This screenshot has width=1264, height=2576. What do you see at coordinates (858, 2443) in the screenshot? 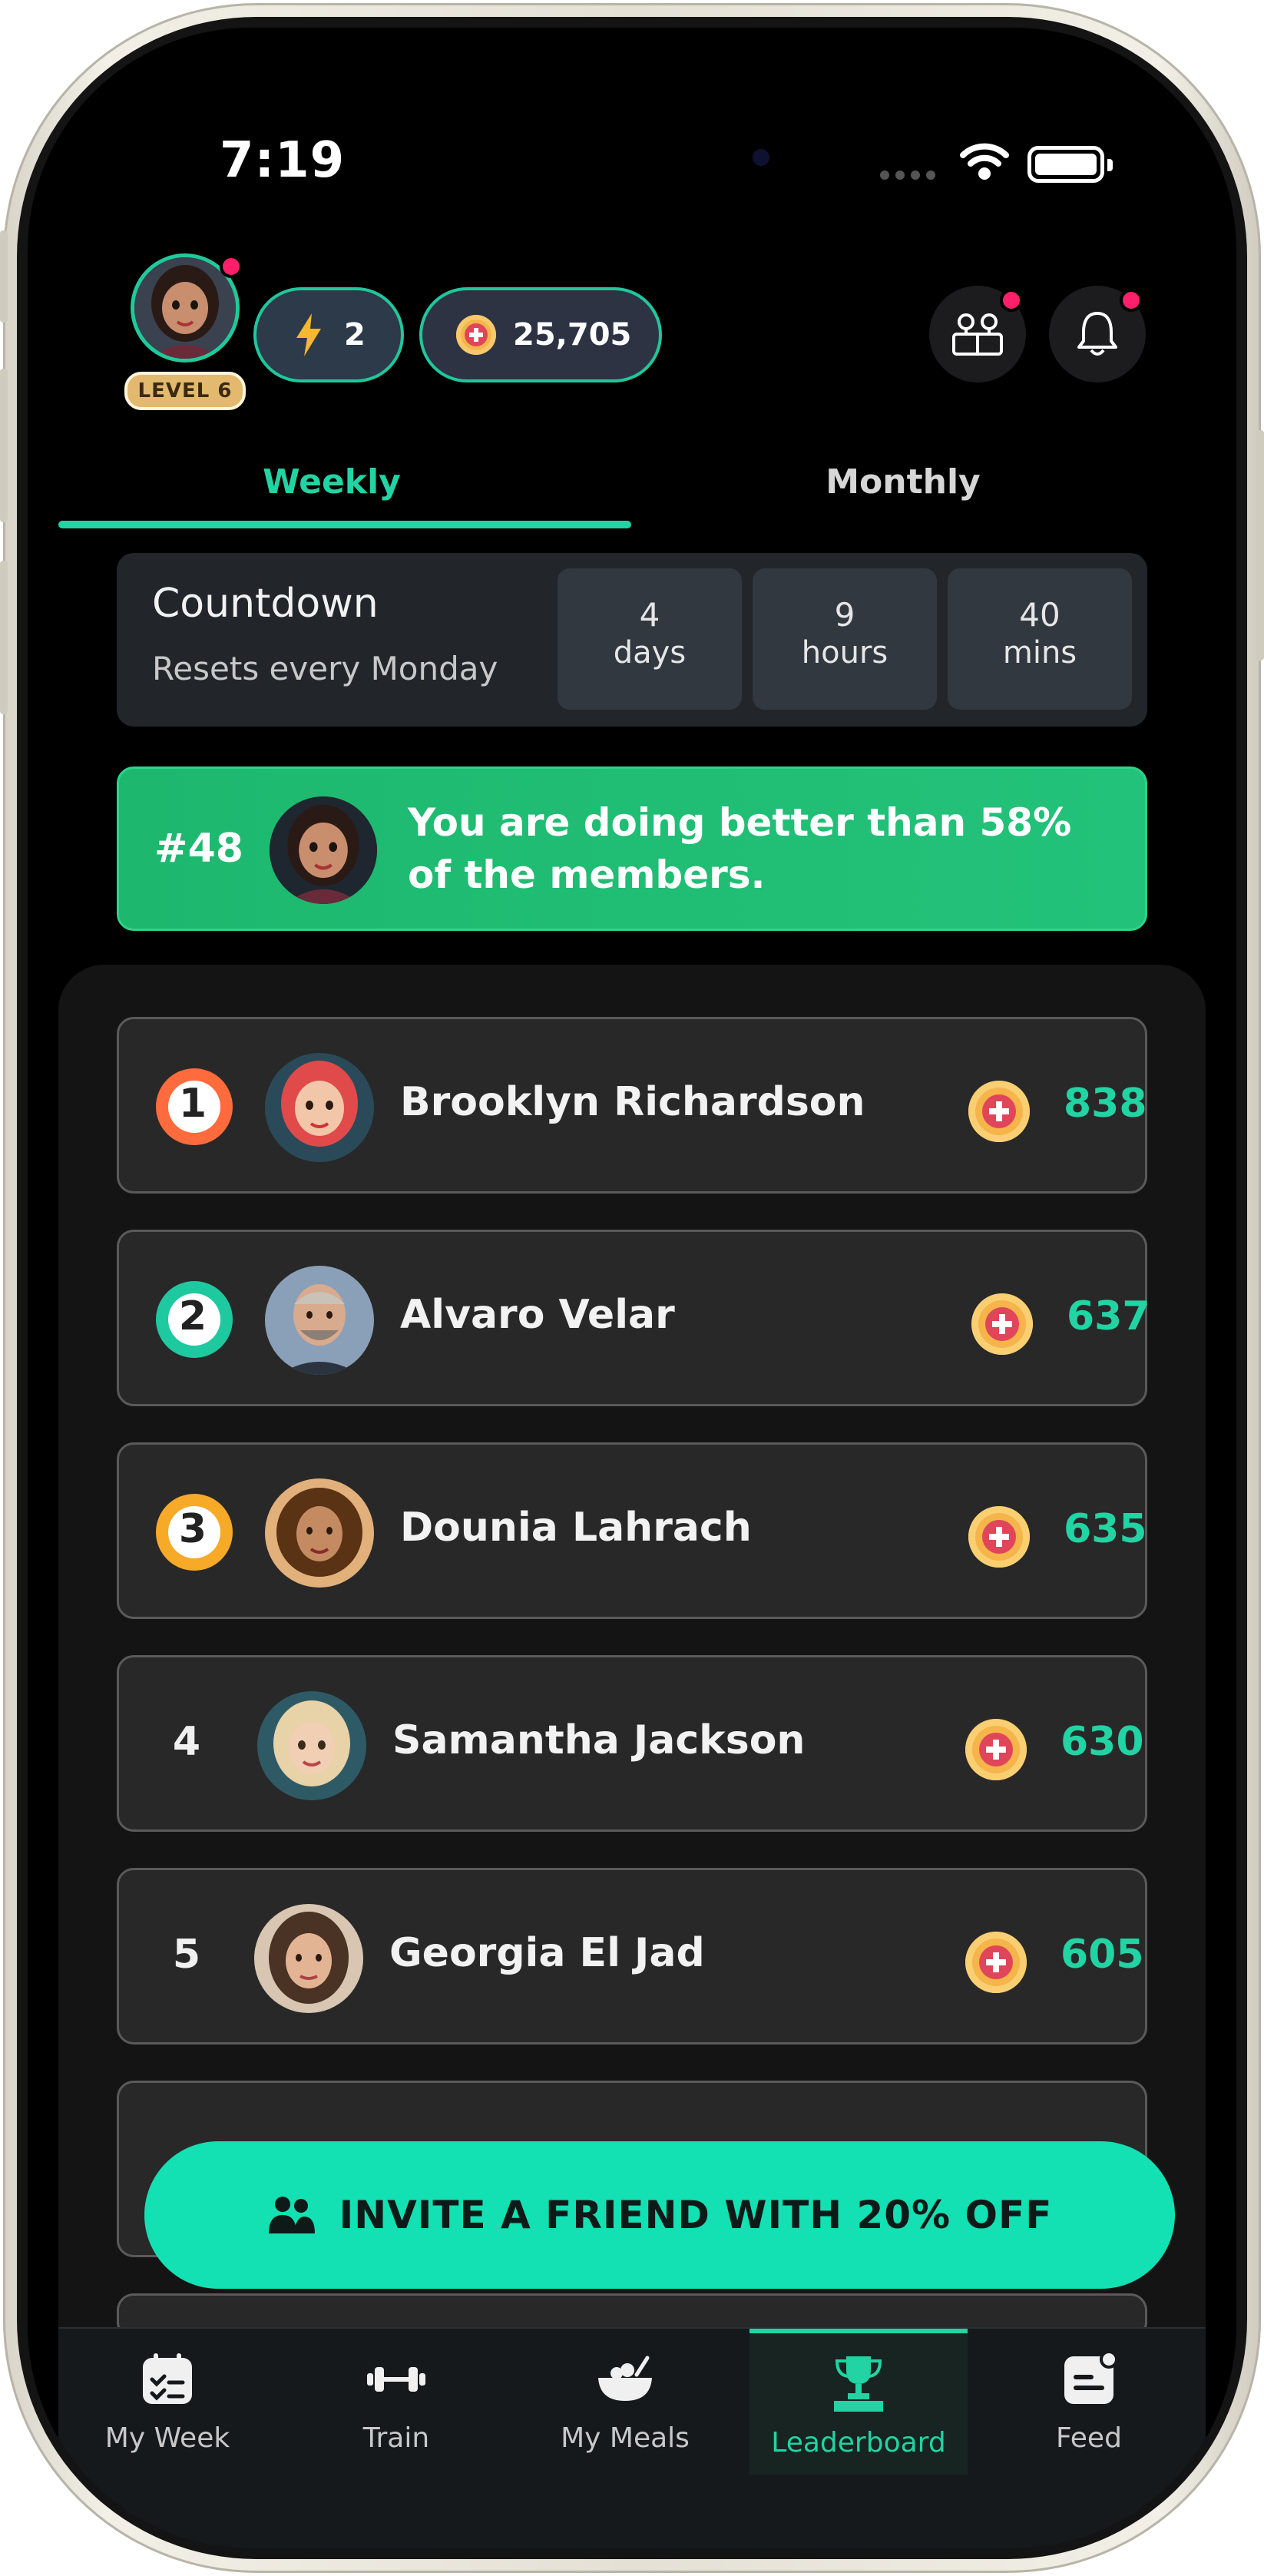
I see `nav-label: Leaderboard` at bounding box center [858, 2443].